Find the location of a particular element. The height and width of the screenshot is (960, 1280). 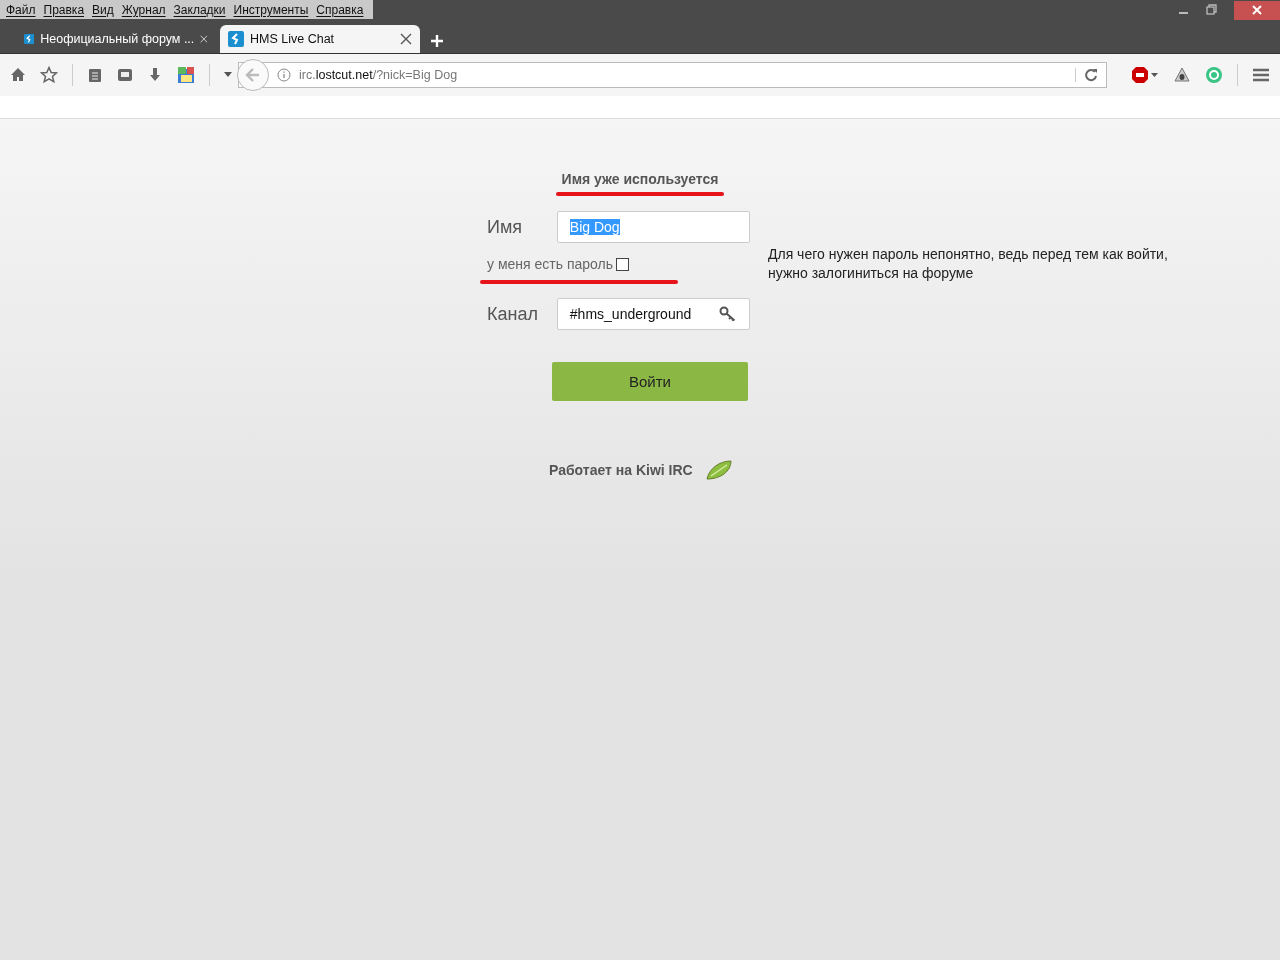

menu-item: Закладки is located at coordinates (201, 9).